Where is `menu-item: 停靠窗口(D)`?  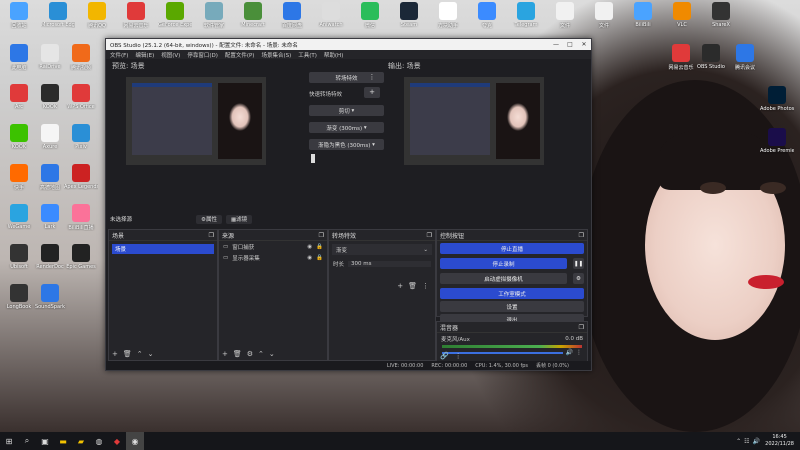
menu-item: 停靠窗口(D) is located at coordinates (202, 55).